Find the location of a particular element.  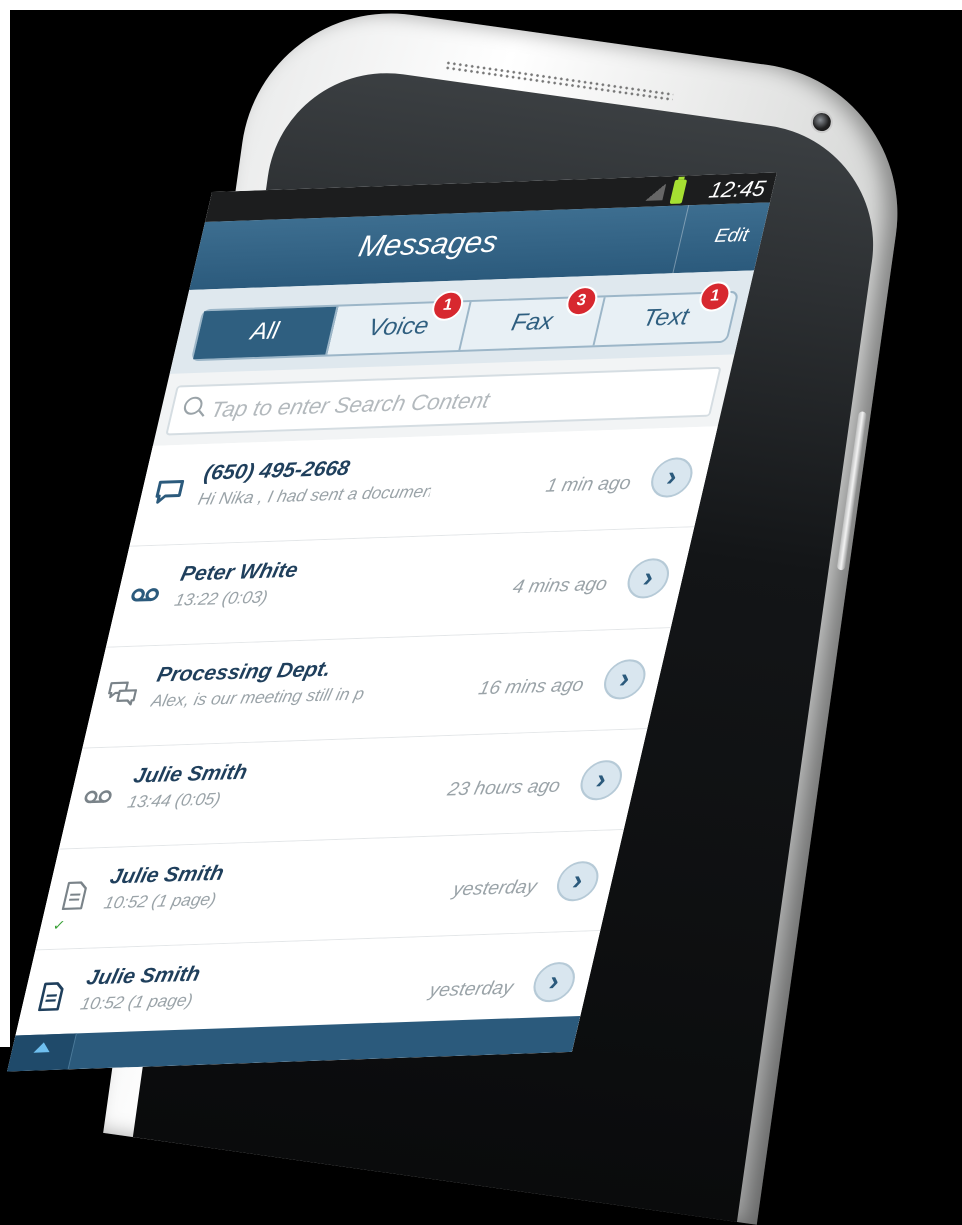

tab-all: All is located at coordinates (265, 333).